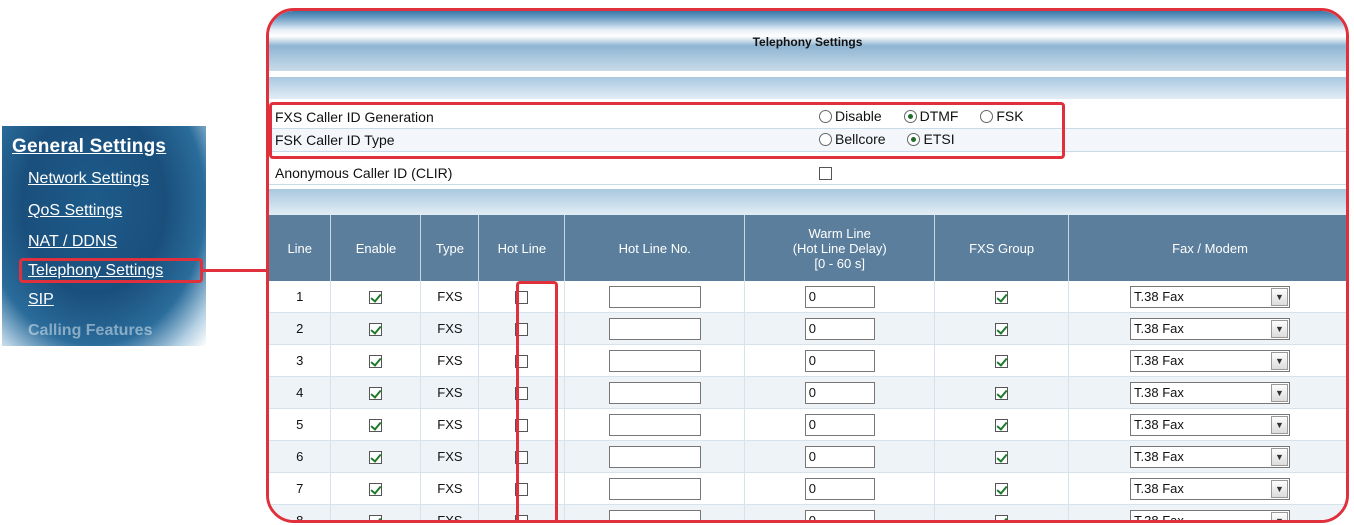 The height and width of the screenshot is (525, 1354). Describe the element at coordinates (376, 248) in the screenshot. I see `col-header-enable: Enable` at that location.